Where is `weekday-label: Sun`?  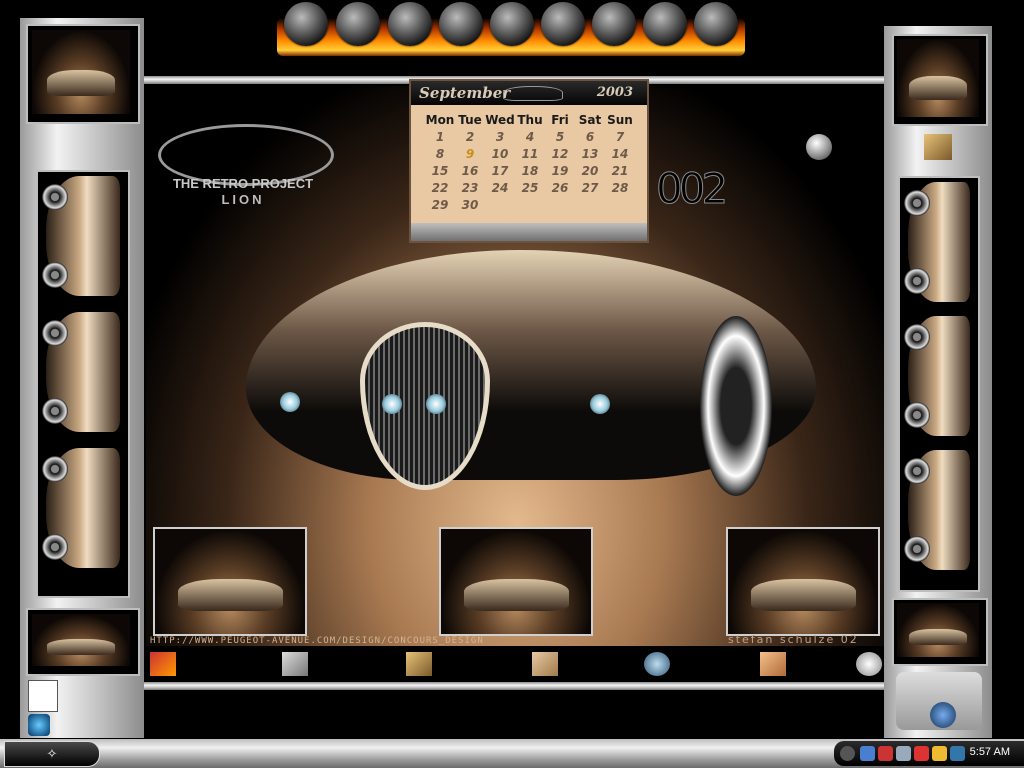
weekday-label: Sun is located at coordinates (620, 119).